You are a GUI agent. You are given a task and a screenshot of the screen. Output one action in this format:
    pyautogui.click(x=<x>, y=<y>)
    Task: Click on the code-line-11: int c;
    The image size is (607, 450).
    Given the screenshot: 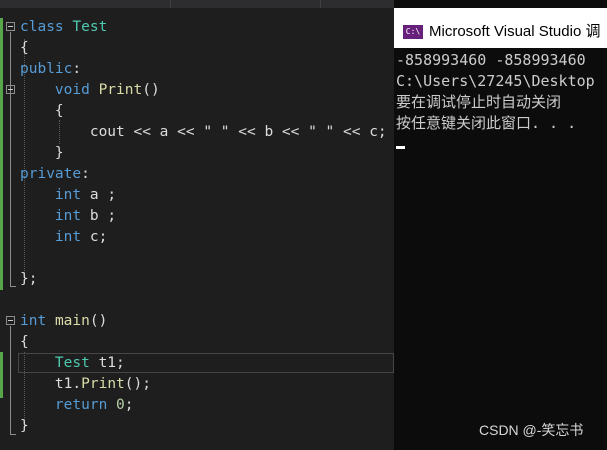 What is the action you would take?
    pyautogui.click(x=63, y=237)
    